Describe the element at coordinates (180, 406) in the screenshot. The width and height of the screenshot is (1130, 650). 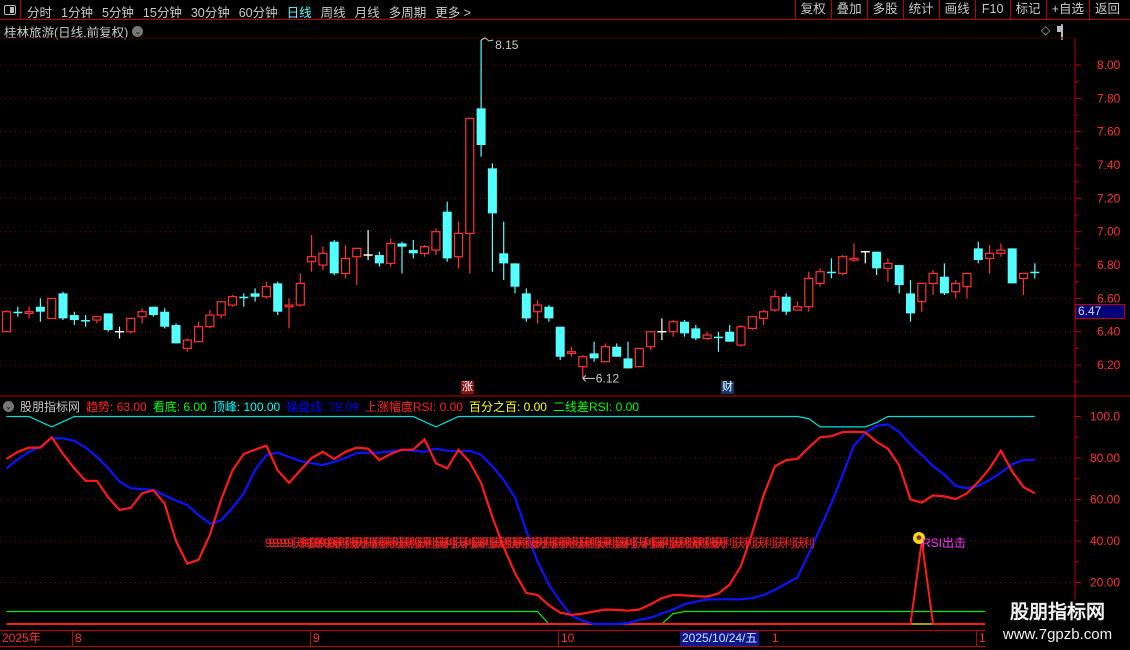
I see `indicator-field: 看底: 6.00` at that location.